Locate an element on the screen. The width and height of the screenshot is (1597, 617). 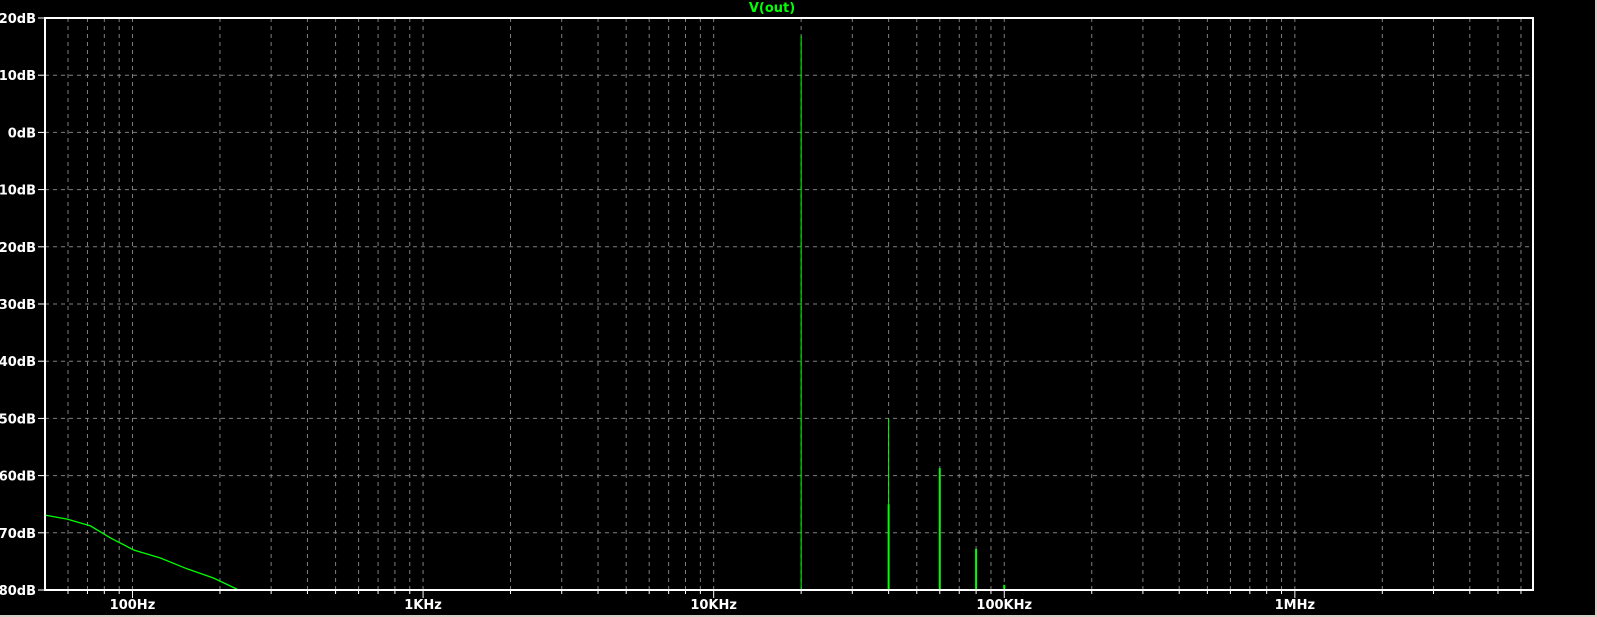
y-tick-label: 20dB is located at coordinates (18, 19).